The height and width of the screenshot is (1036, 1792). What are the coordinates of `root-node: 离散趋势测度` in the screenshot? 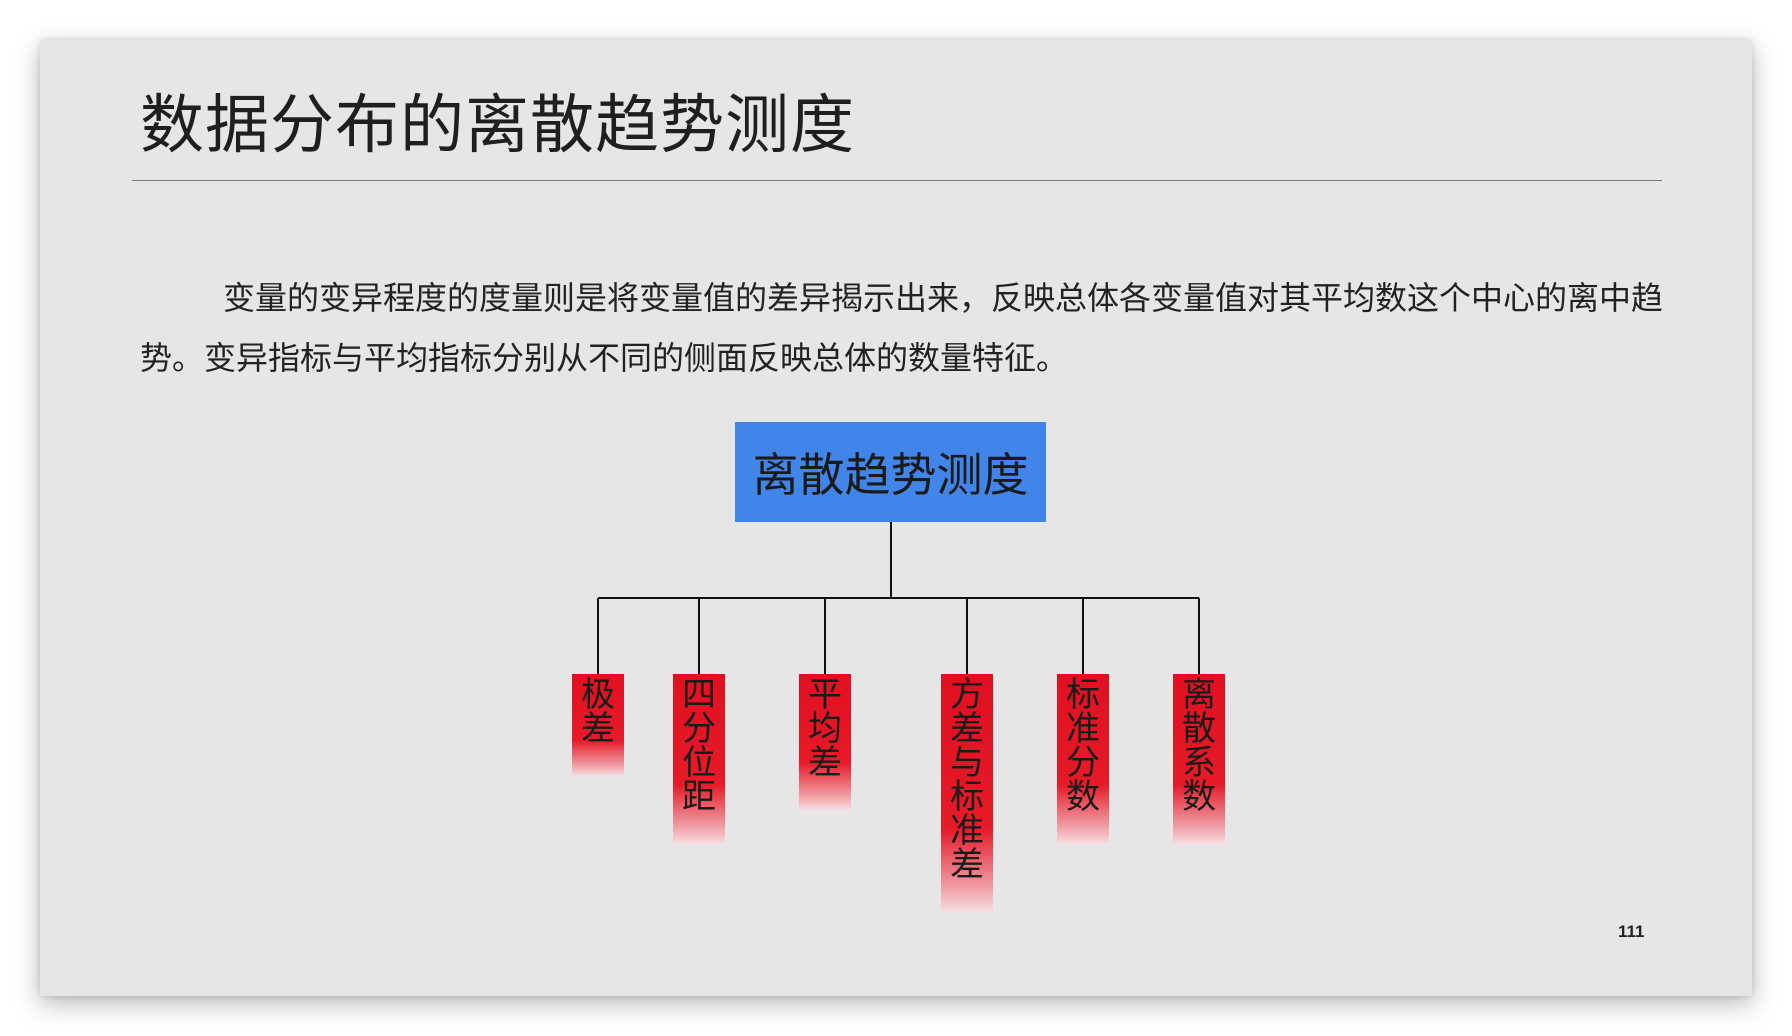 It's located at (890, 472).